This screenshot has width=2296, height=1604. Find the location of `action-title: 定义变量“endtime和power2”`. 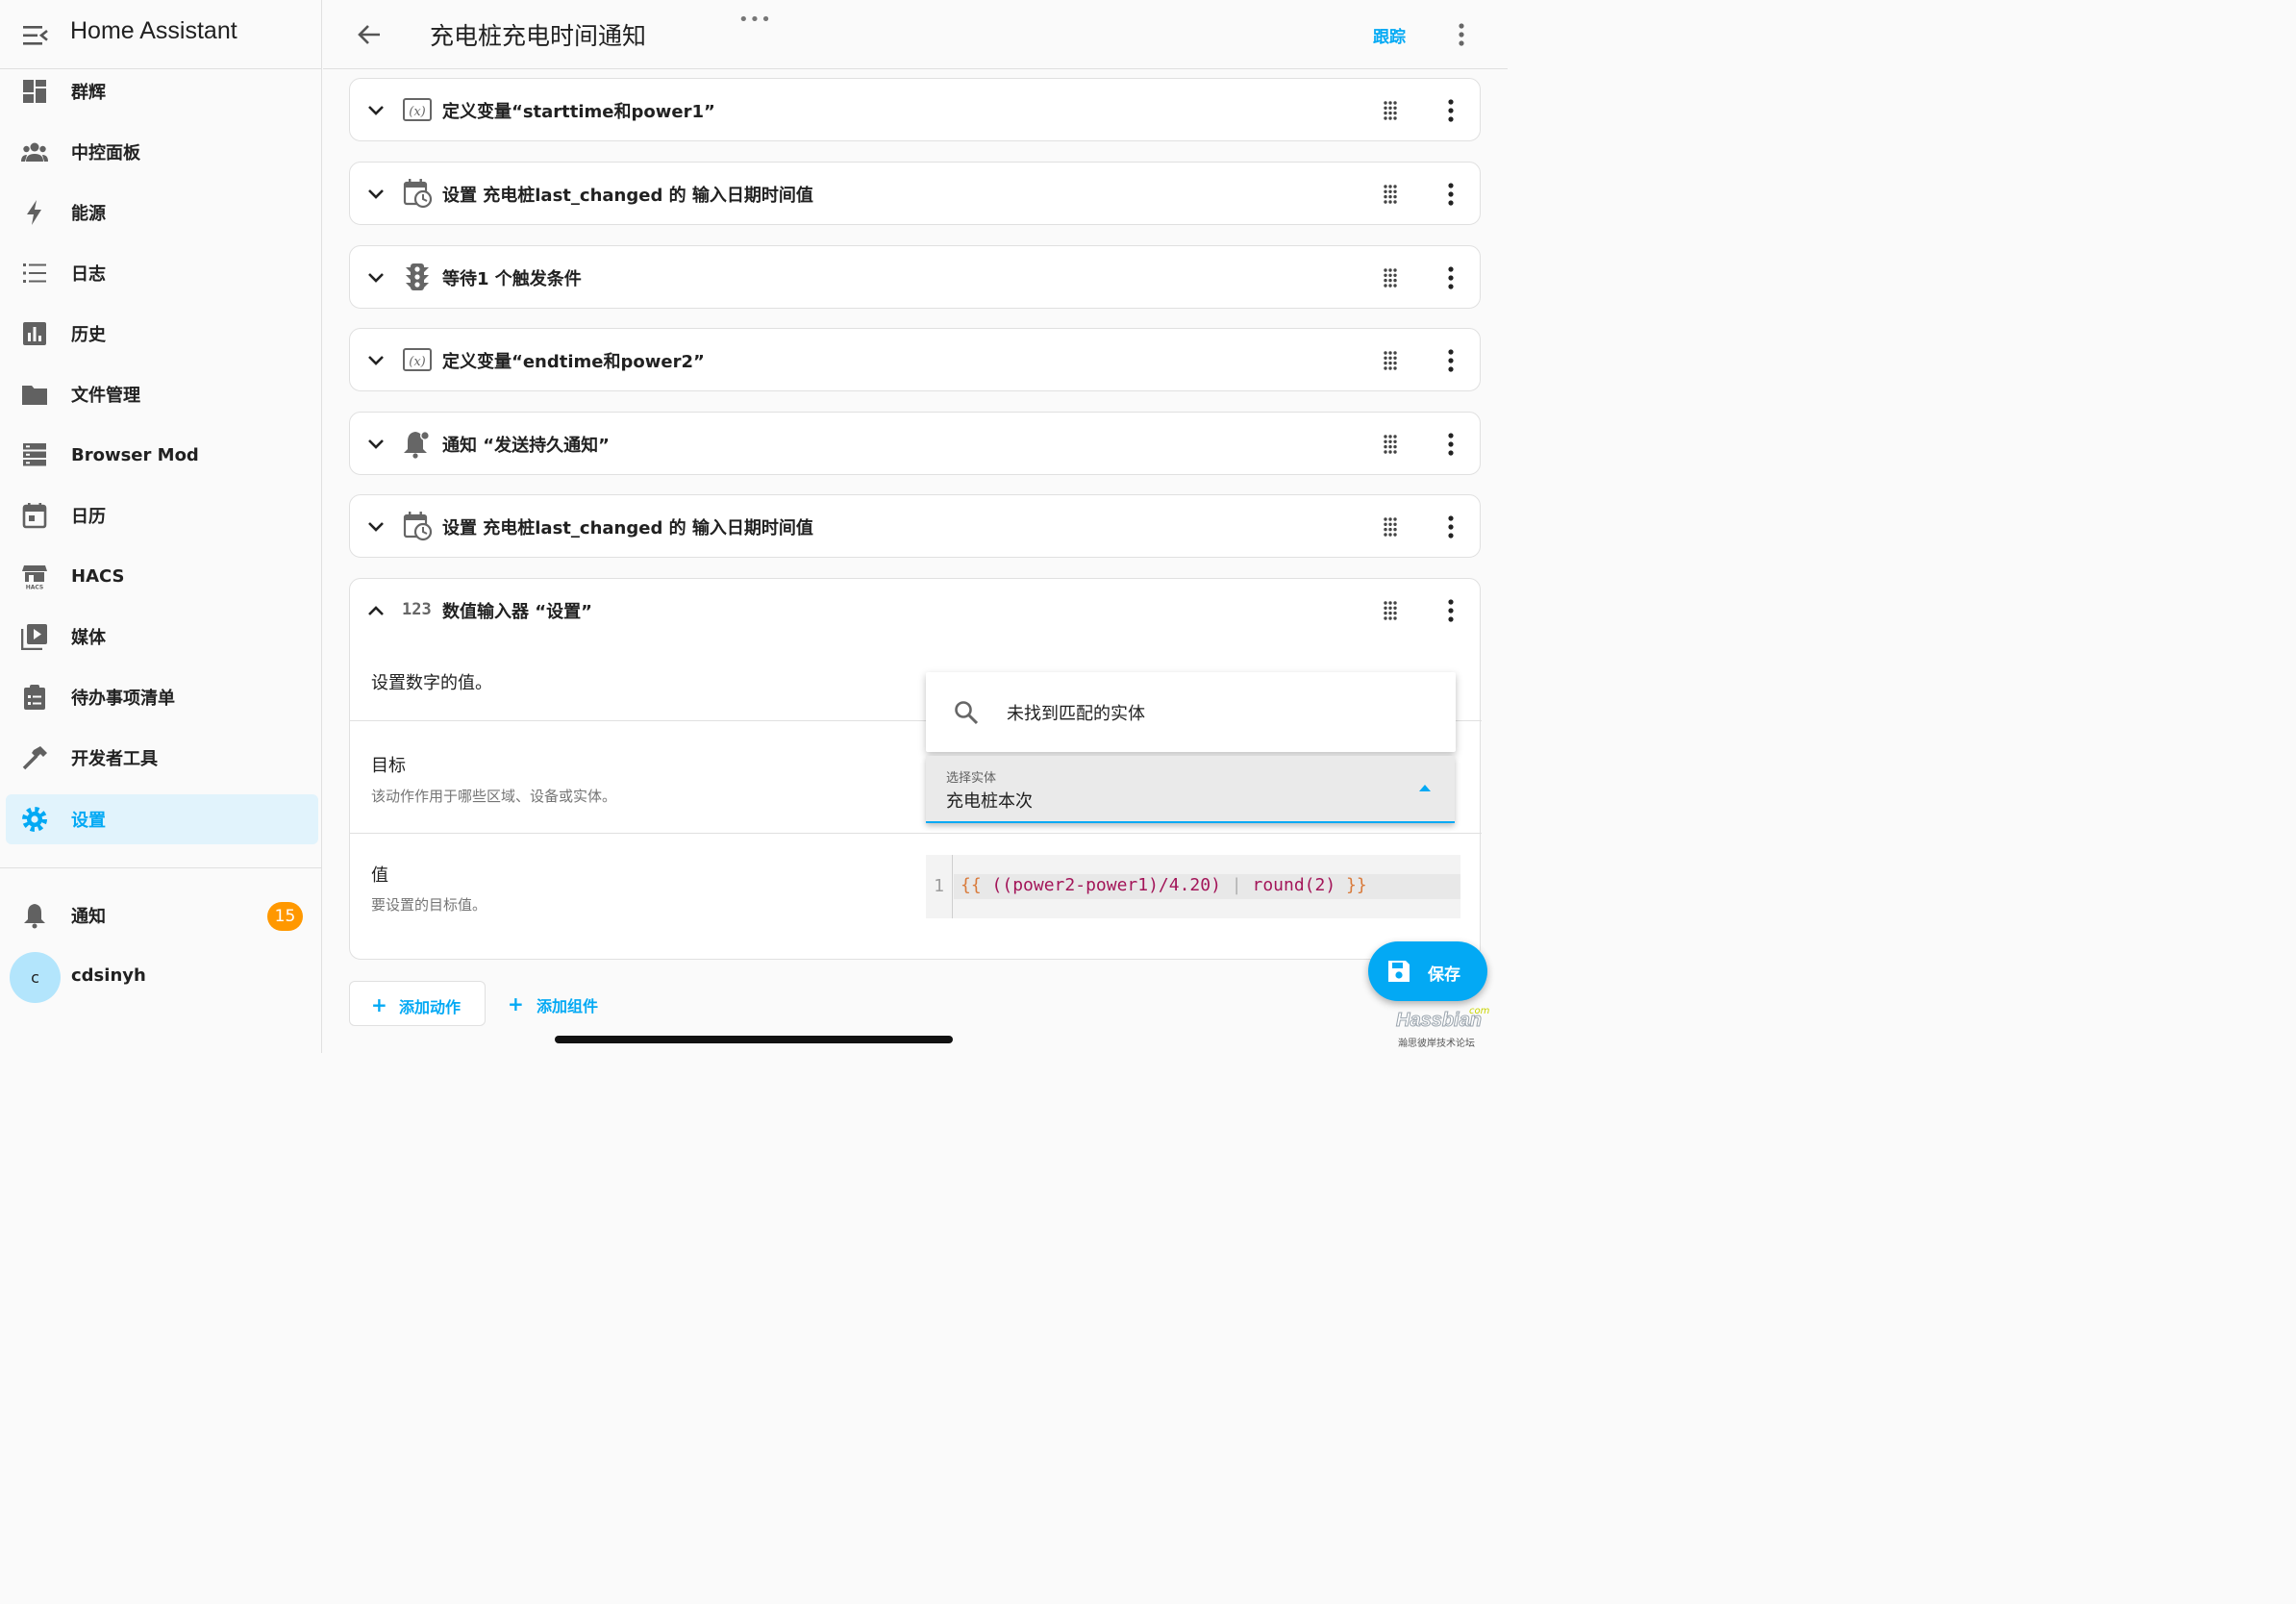

action-title: 定义变量“endtime和power2” is located at coordinates (573, 362).